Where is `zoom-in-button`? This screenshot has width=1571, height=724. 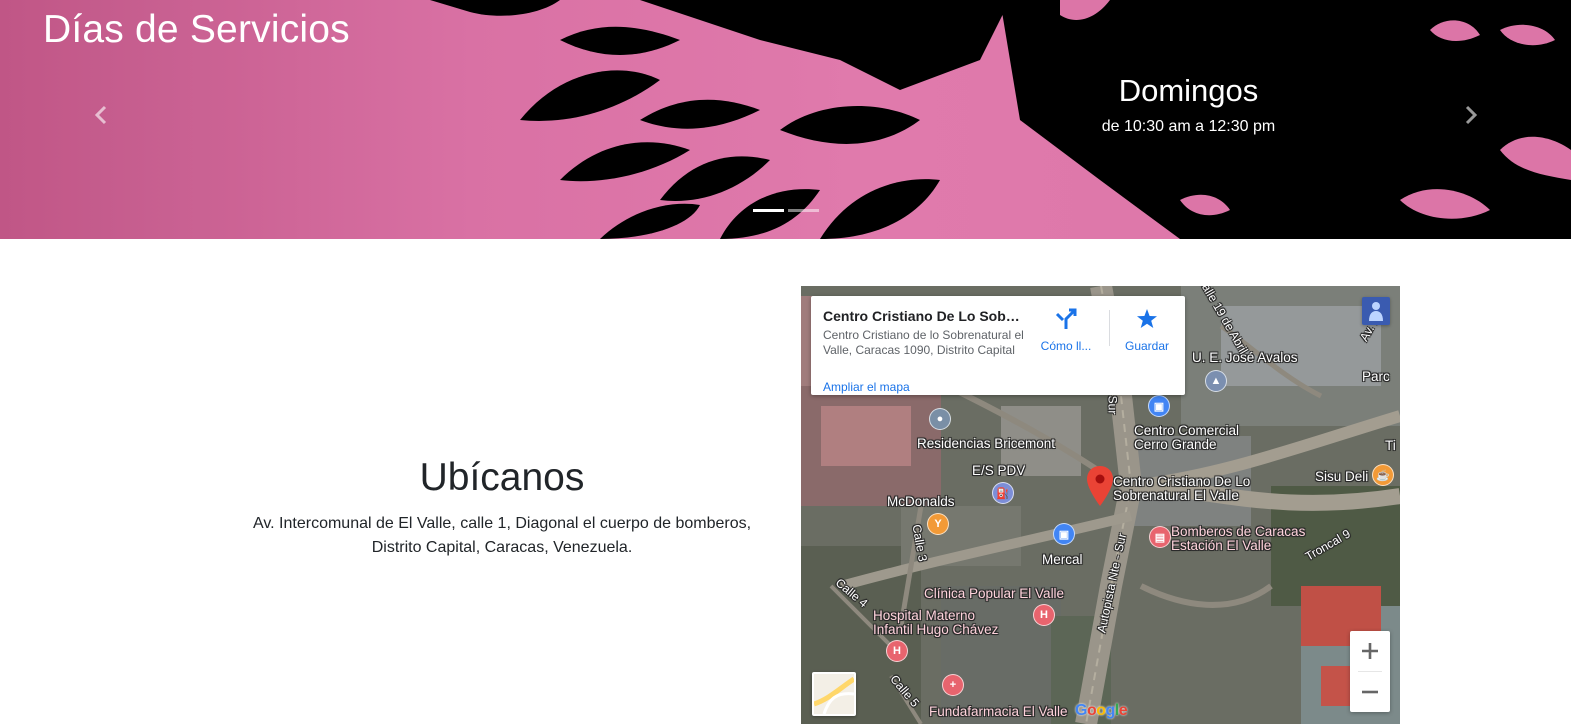 zoom-in-button is located at coordinates (1370, 651).